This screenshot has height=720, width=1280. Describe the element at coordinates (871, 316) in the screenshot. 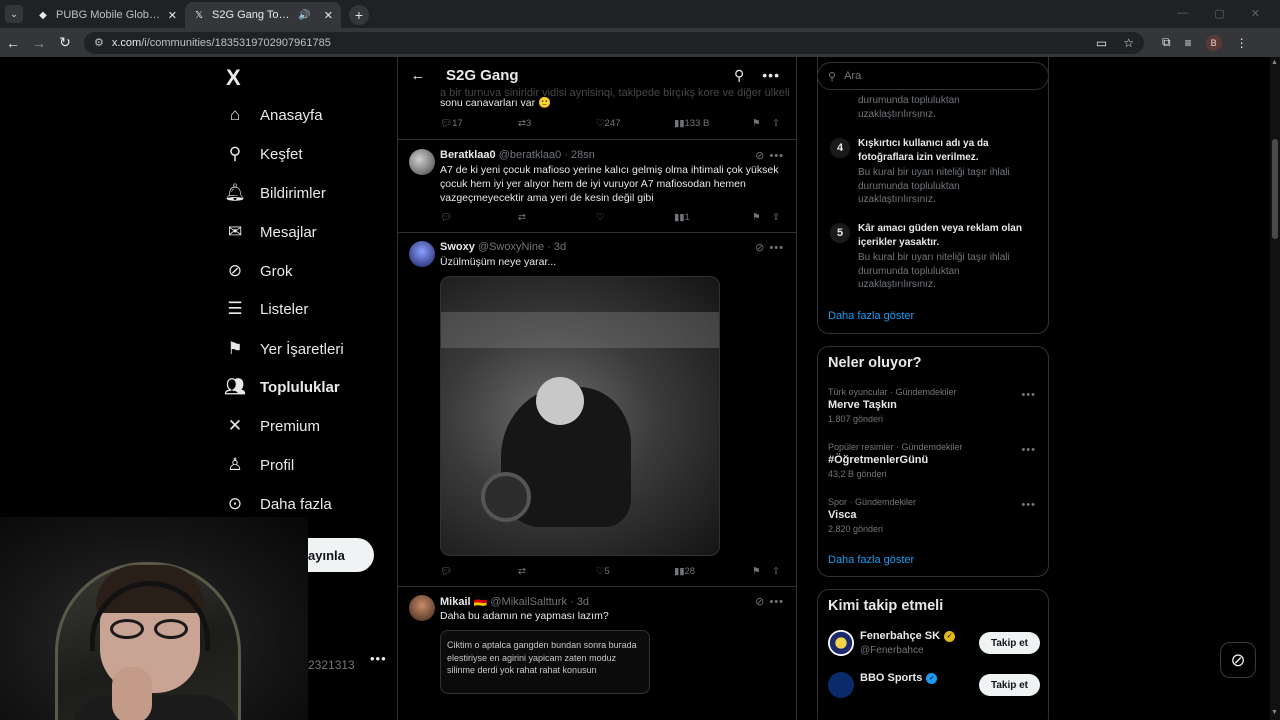

I see `show-more-rules-link: Daha fazla göster` at that location.